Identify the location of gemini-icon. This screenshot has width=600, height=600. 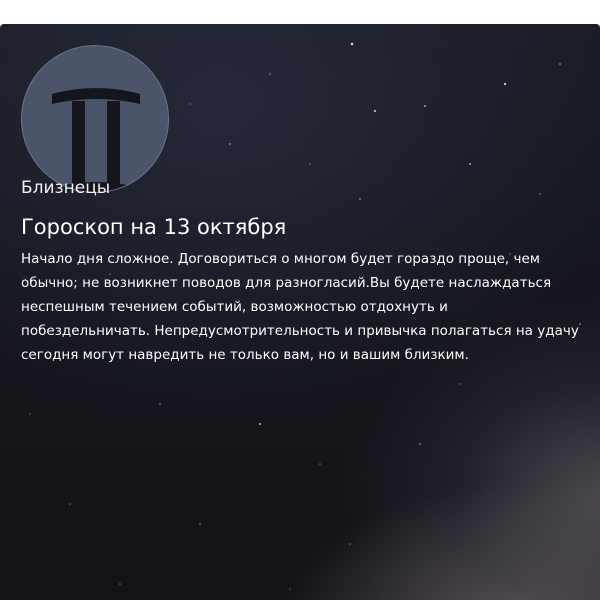
(96, 140).